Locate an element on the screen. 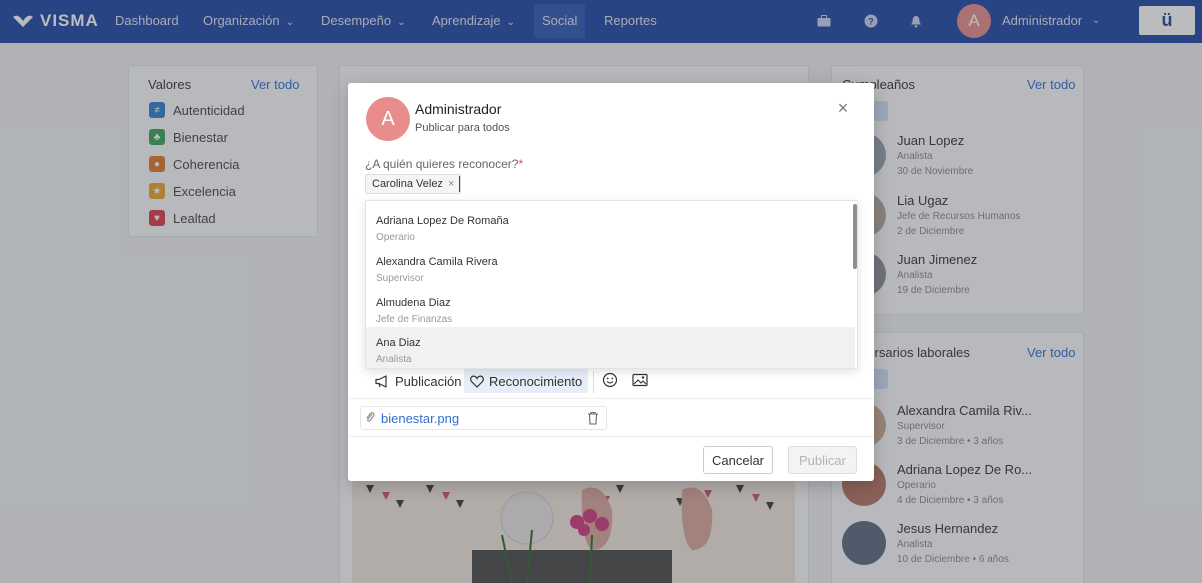 The image size is (1202, 583). image-icon is located at coordinates (641, 381).